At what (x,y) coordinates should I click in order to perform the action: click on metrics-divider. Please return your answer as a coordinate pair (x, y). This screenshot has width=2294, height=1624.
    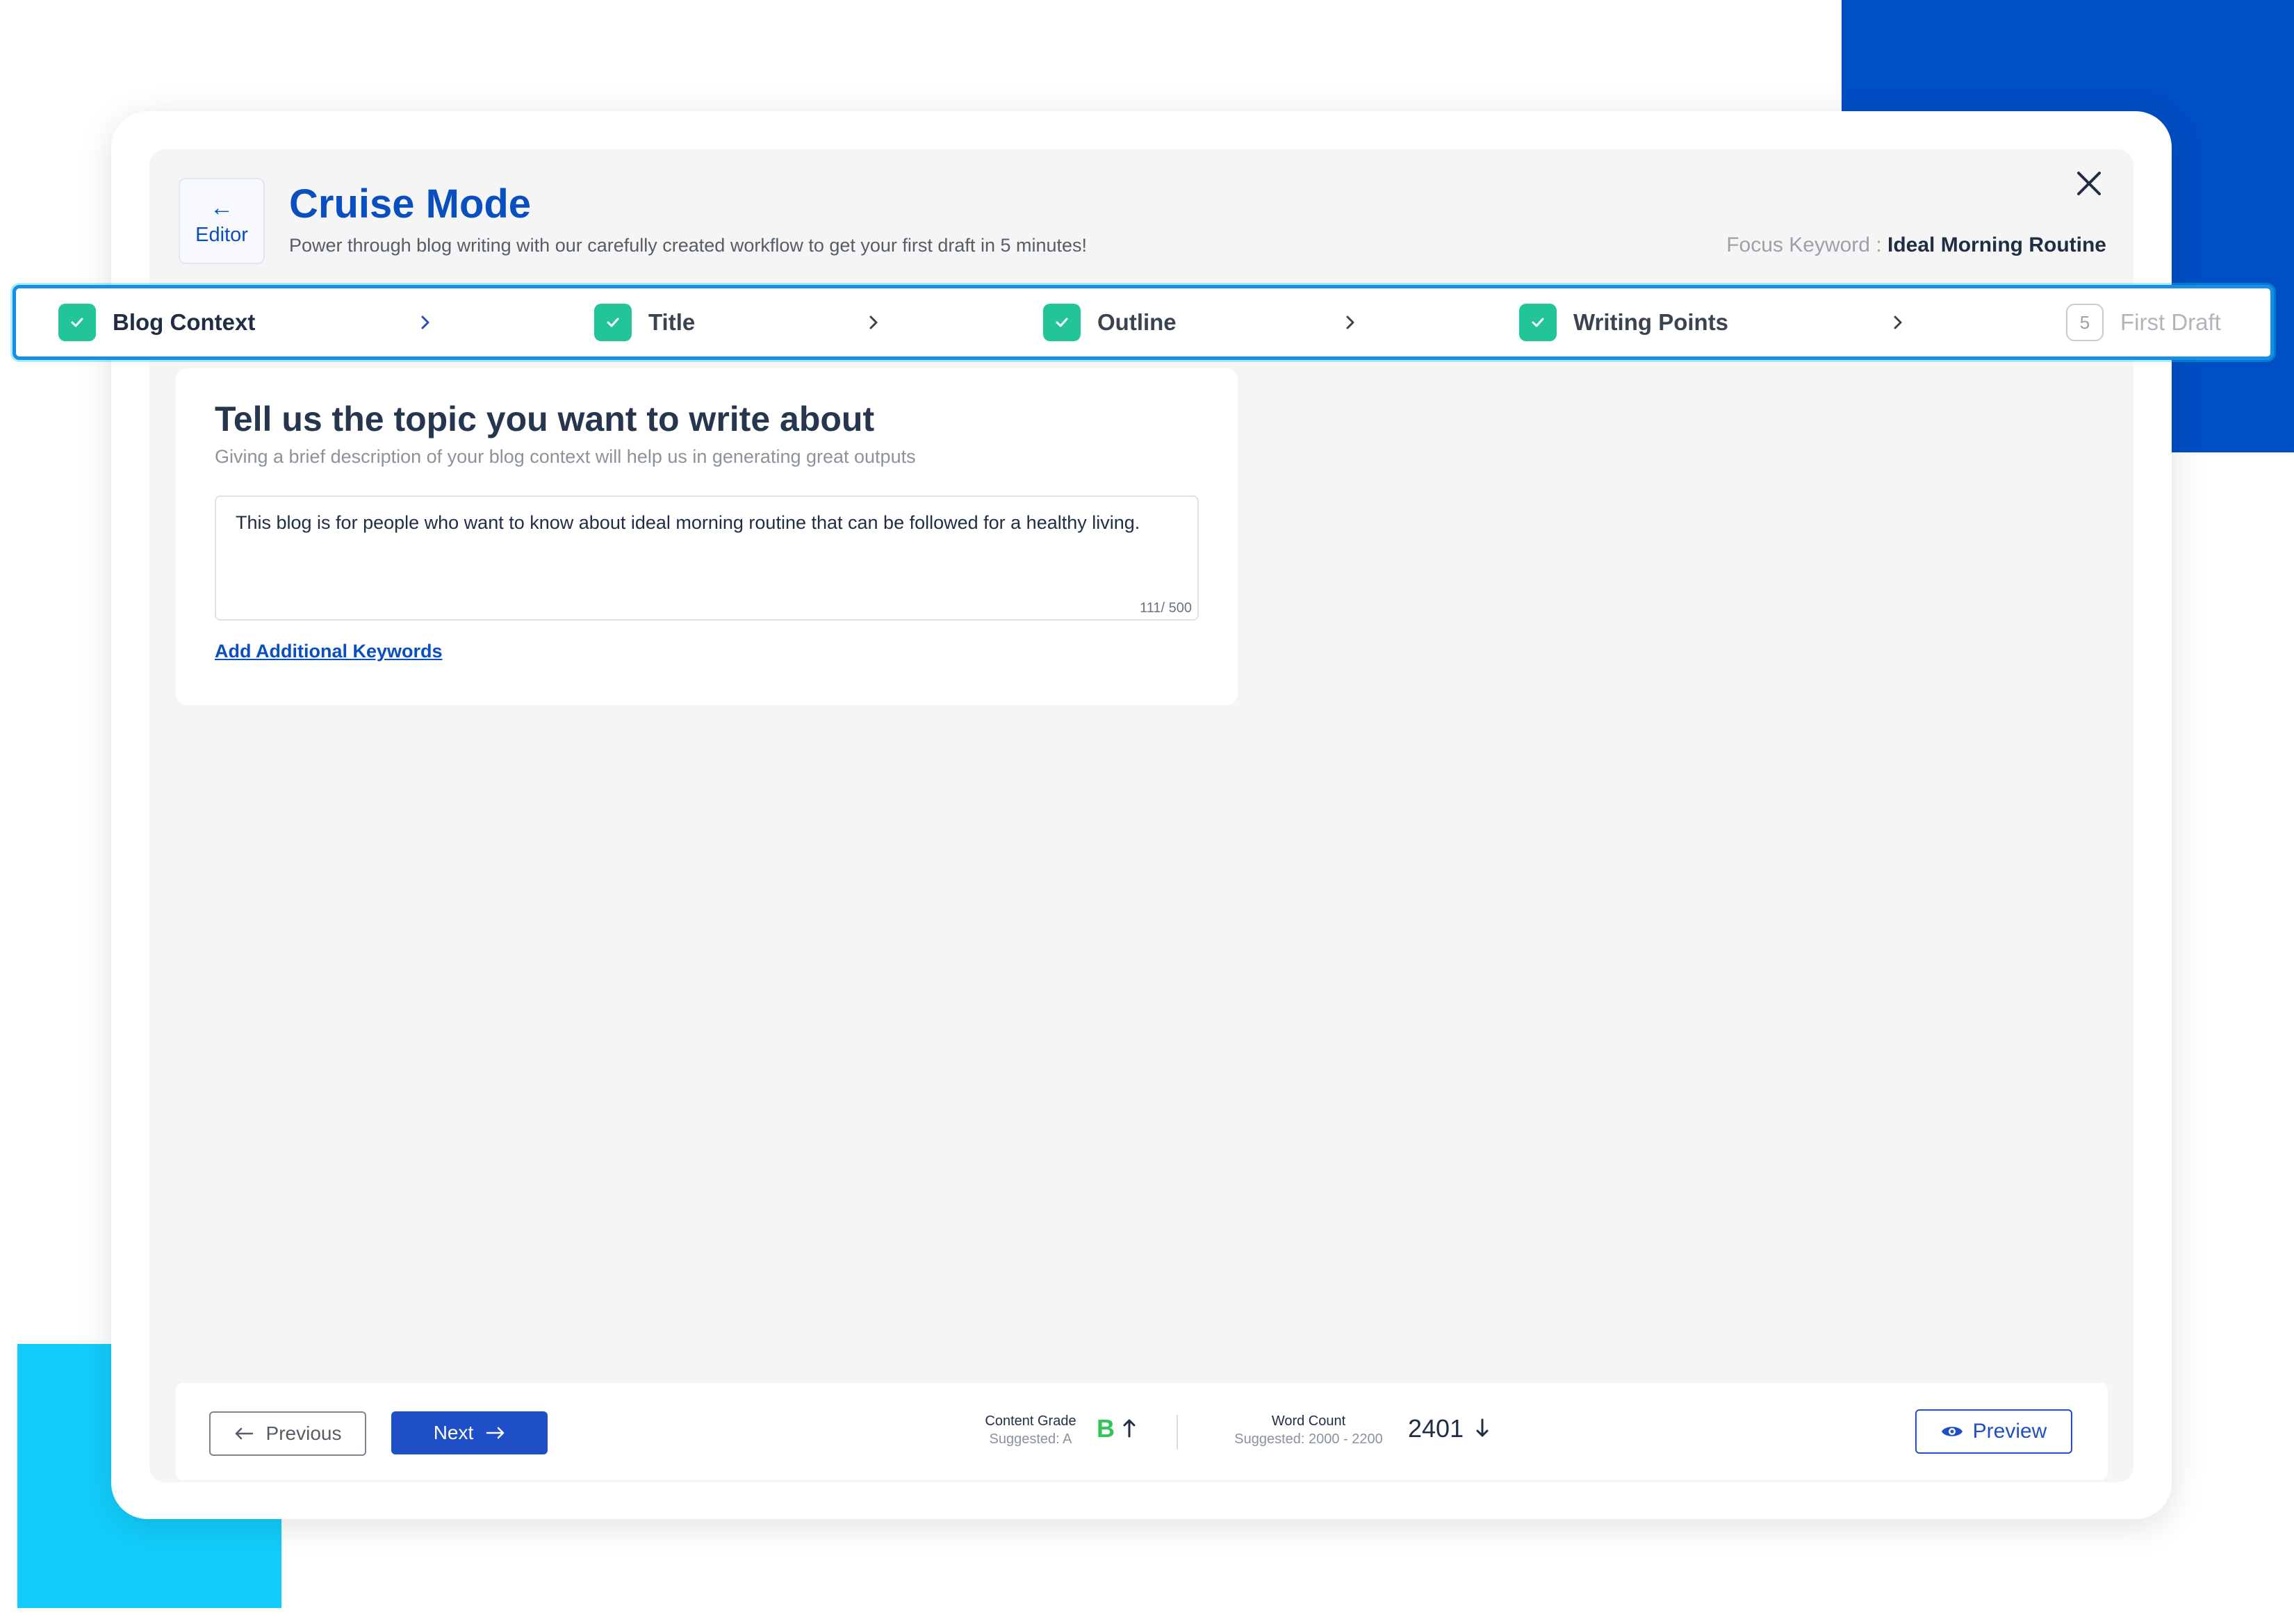
    Looking at the image, I should click on (1177, 1432).